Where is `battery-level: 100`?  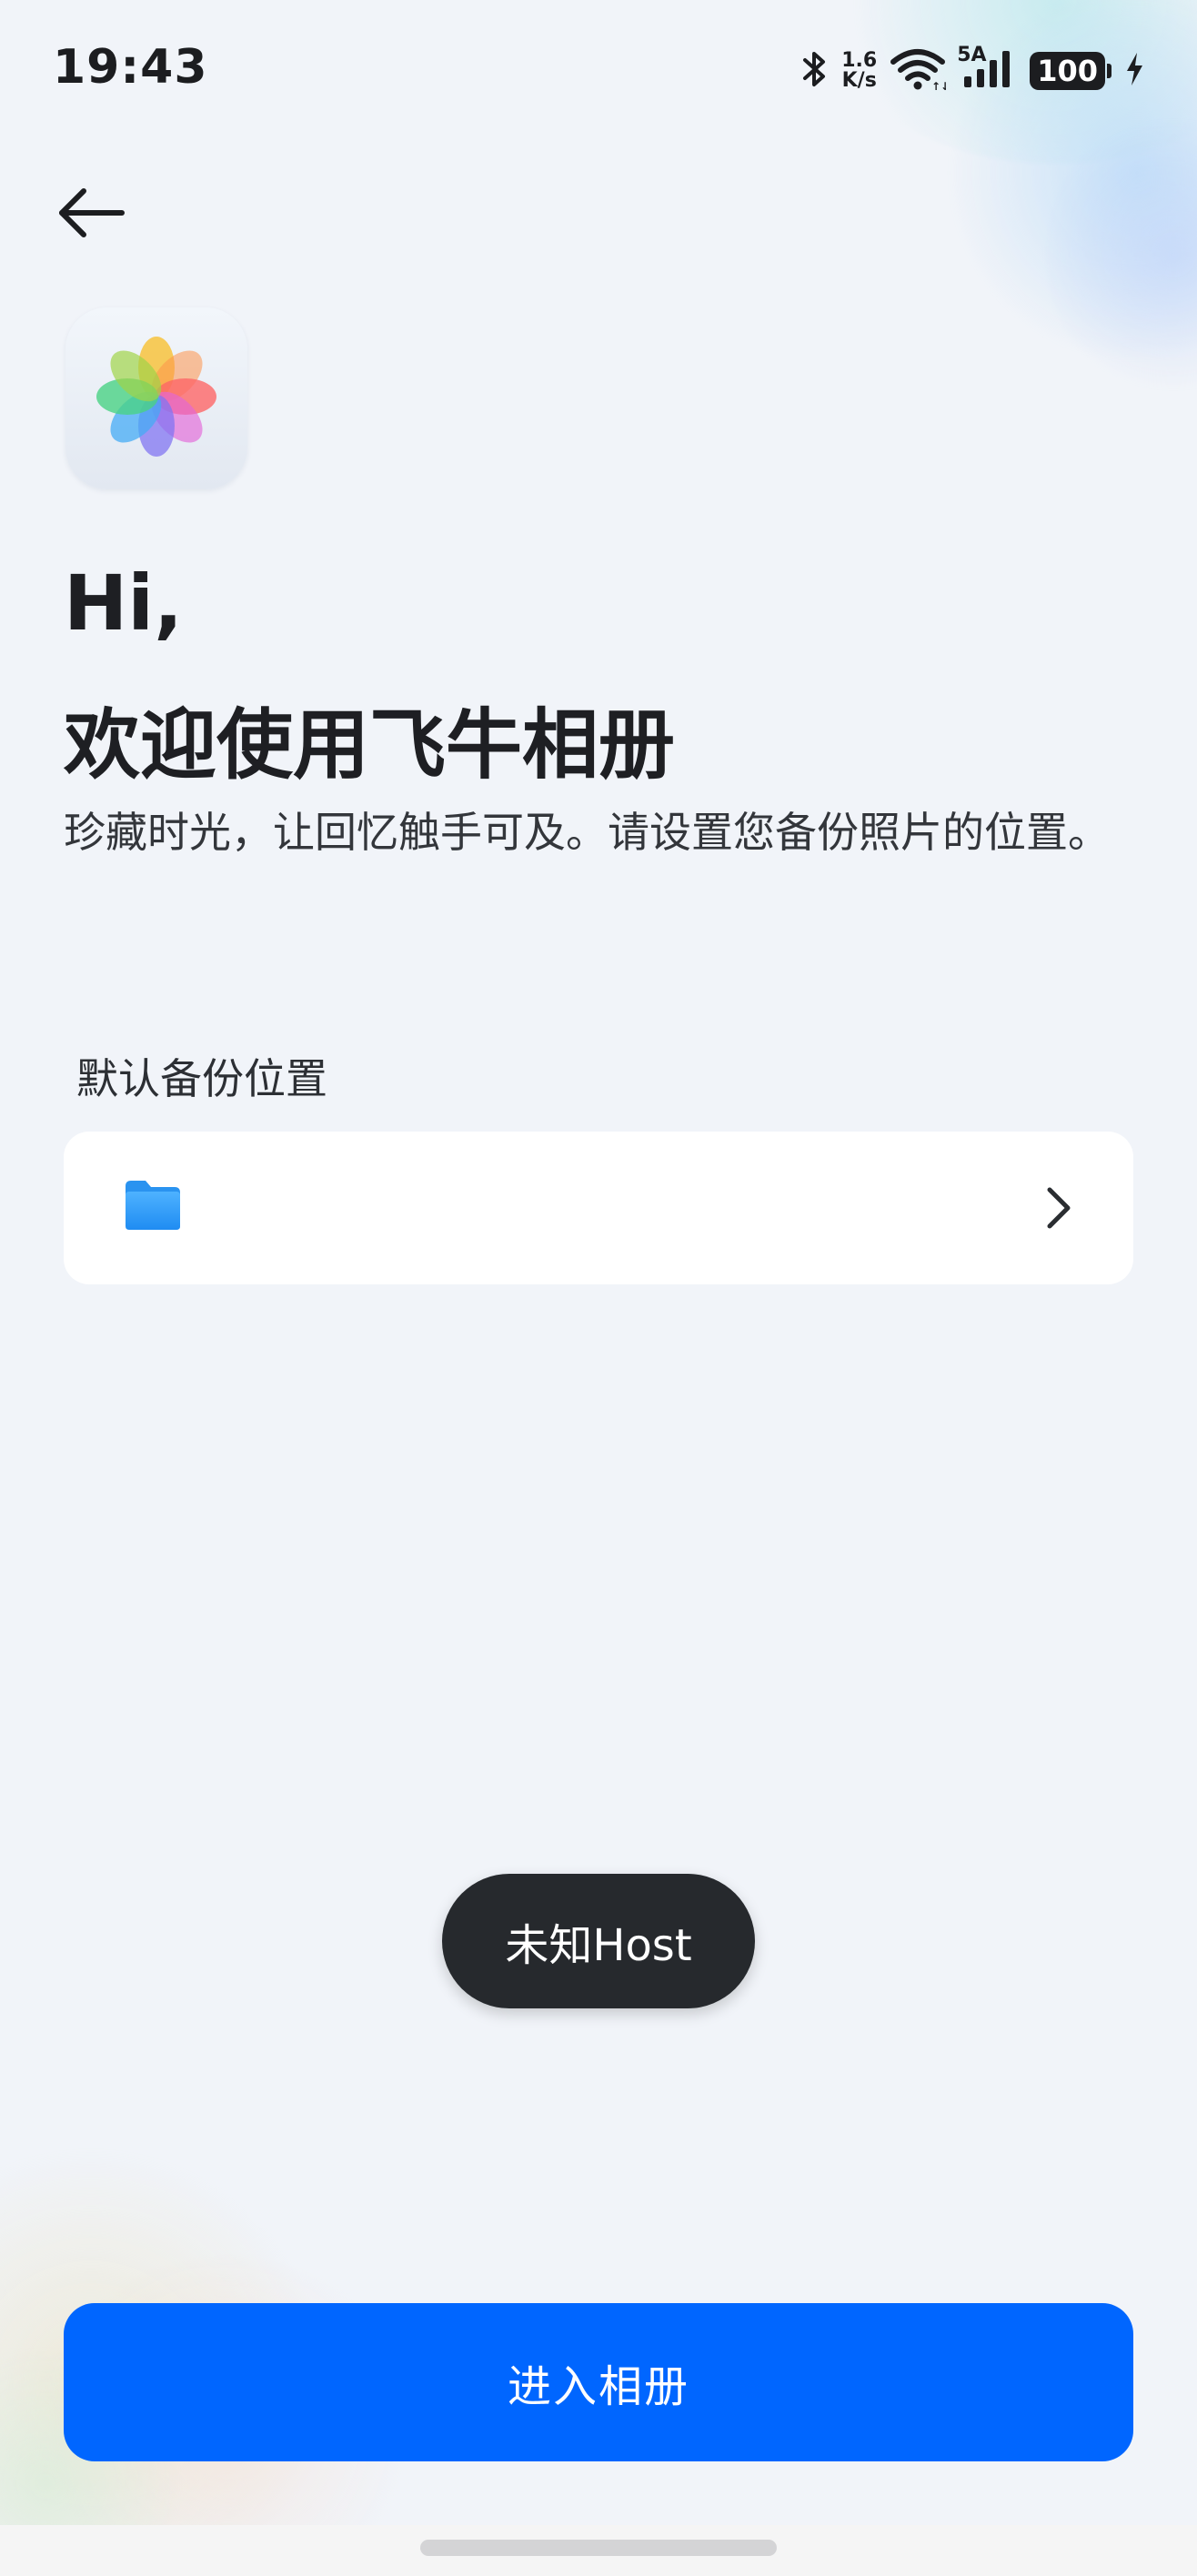
battery-level: 100 is located at coordinates (1067, 71).